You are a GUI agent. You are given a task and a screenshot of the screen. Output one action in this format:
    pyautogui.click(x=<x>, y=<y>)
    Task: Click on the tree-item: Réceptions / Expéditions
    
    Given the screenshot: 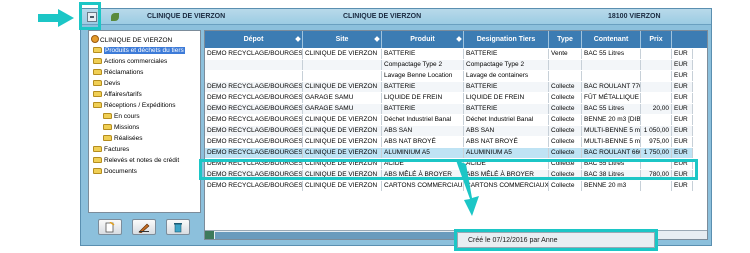 What is the action you would take?
    pyautogui.click(x=134, y=106)
    